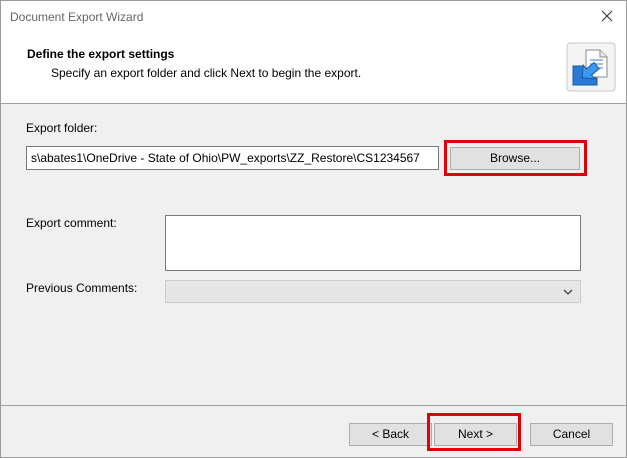 The width and height of the screenshot is (627, 458). What do you see at coordinates (373, 291) in the screenshot?
I see `previous-comments-dropdown` at bounding box center [373, 291].